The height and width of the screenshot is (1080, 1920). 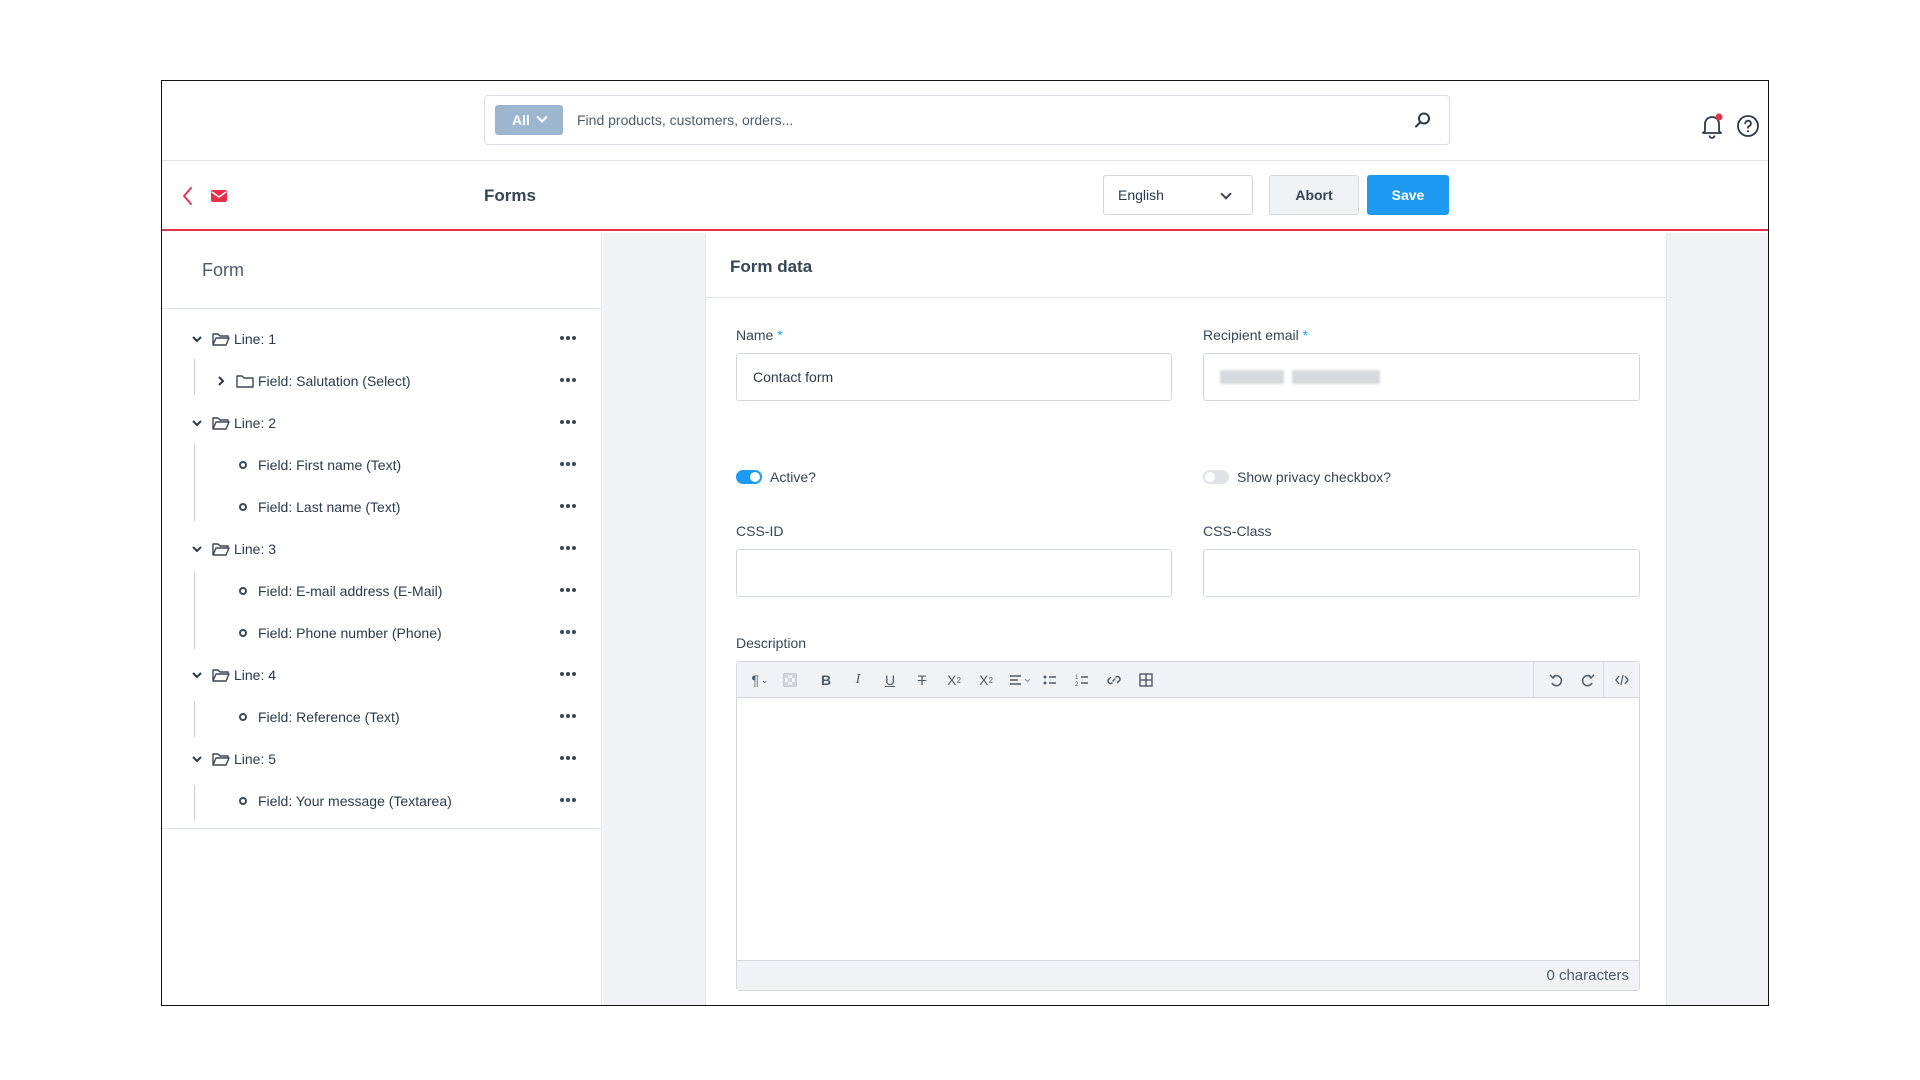 I want to click on tree-item-line-1: Line: 1, so click(x=382, y=339).